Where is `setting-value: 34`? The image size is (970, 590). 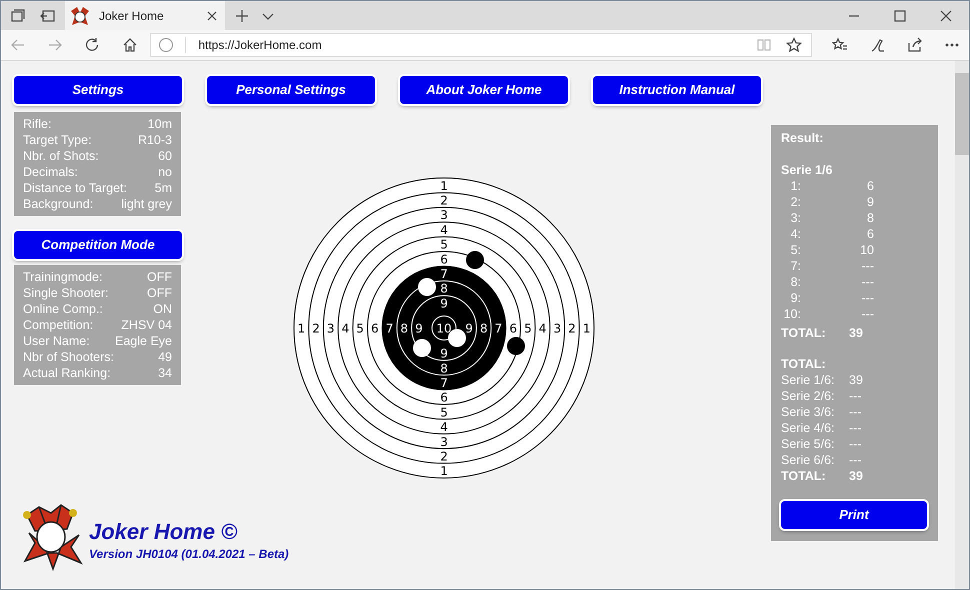
setting-value: 34 is located at coordinates (165, 373).